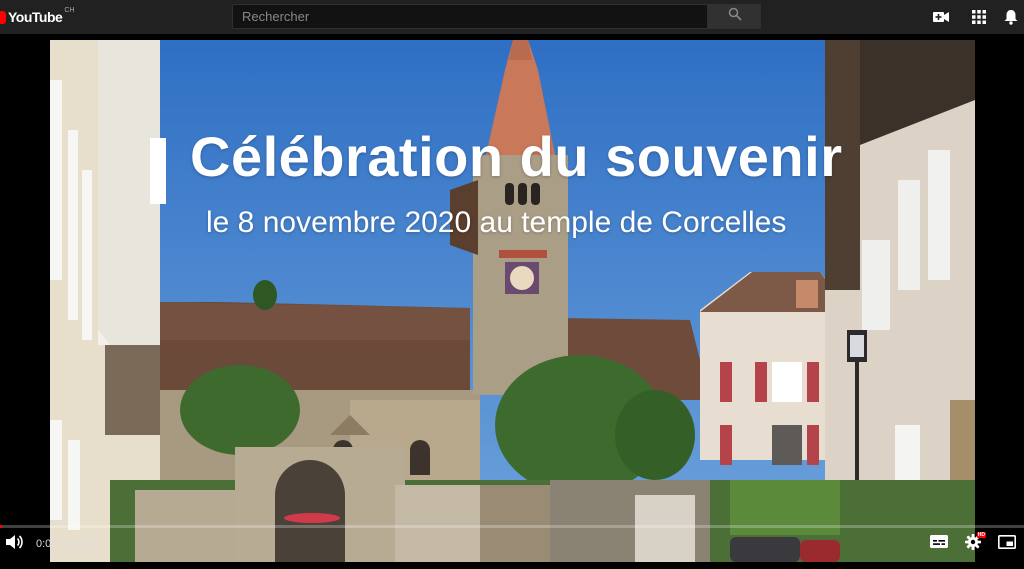  I want to click on header-actions, so click(973, 17).